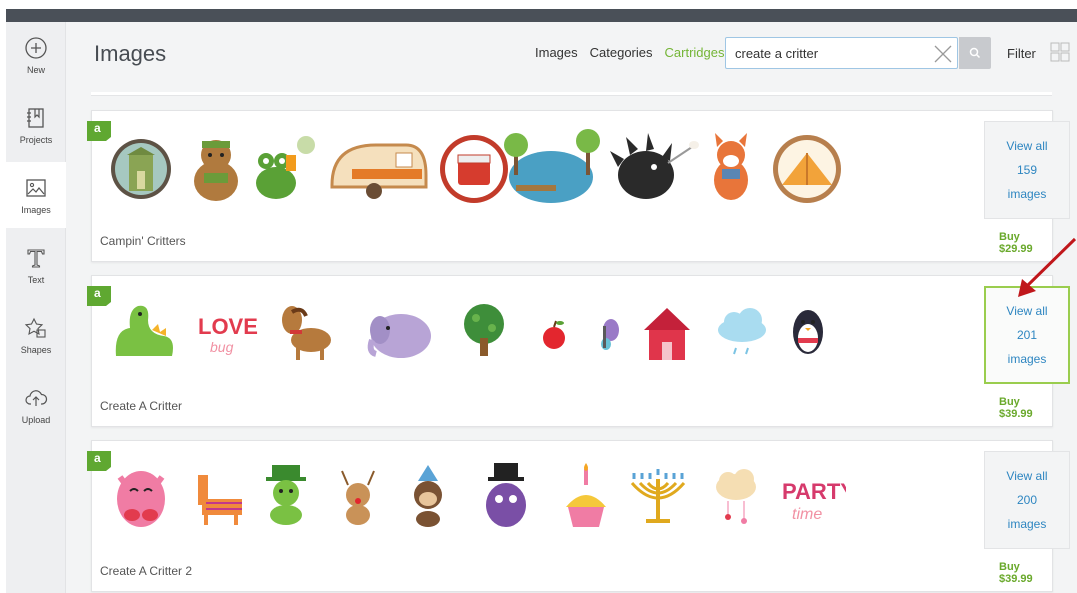 This screenshot has height=593, width=1077. What do you see at coordinates (814, 491) in the screenshot?
I see `party-text: PARTY` at bounding box center [814, 491].